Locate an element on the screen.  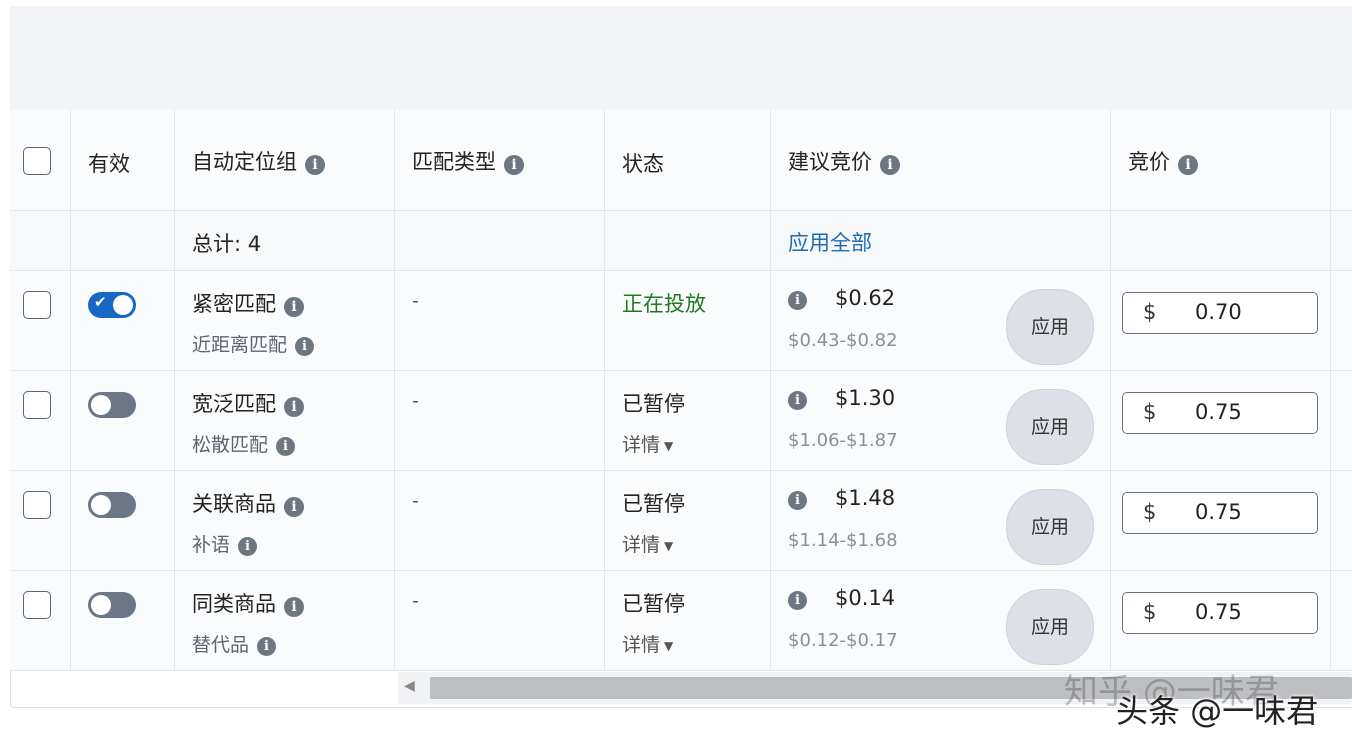
group-name: 紧密匹配 i is located at coordinates (248, 303).